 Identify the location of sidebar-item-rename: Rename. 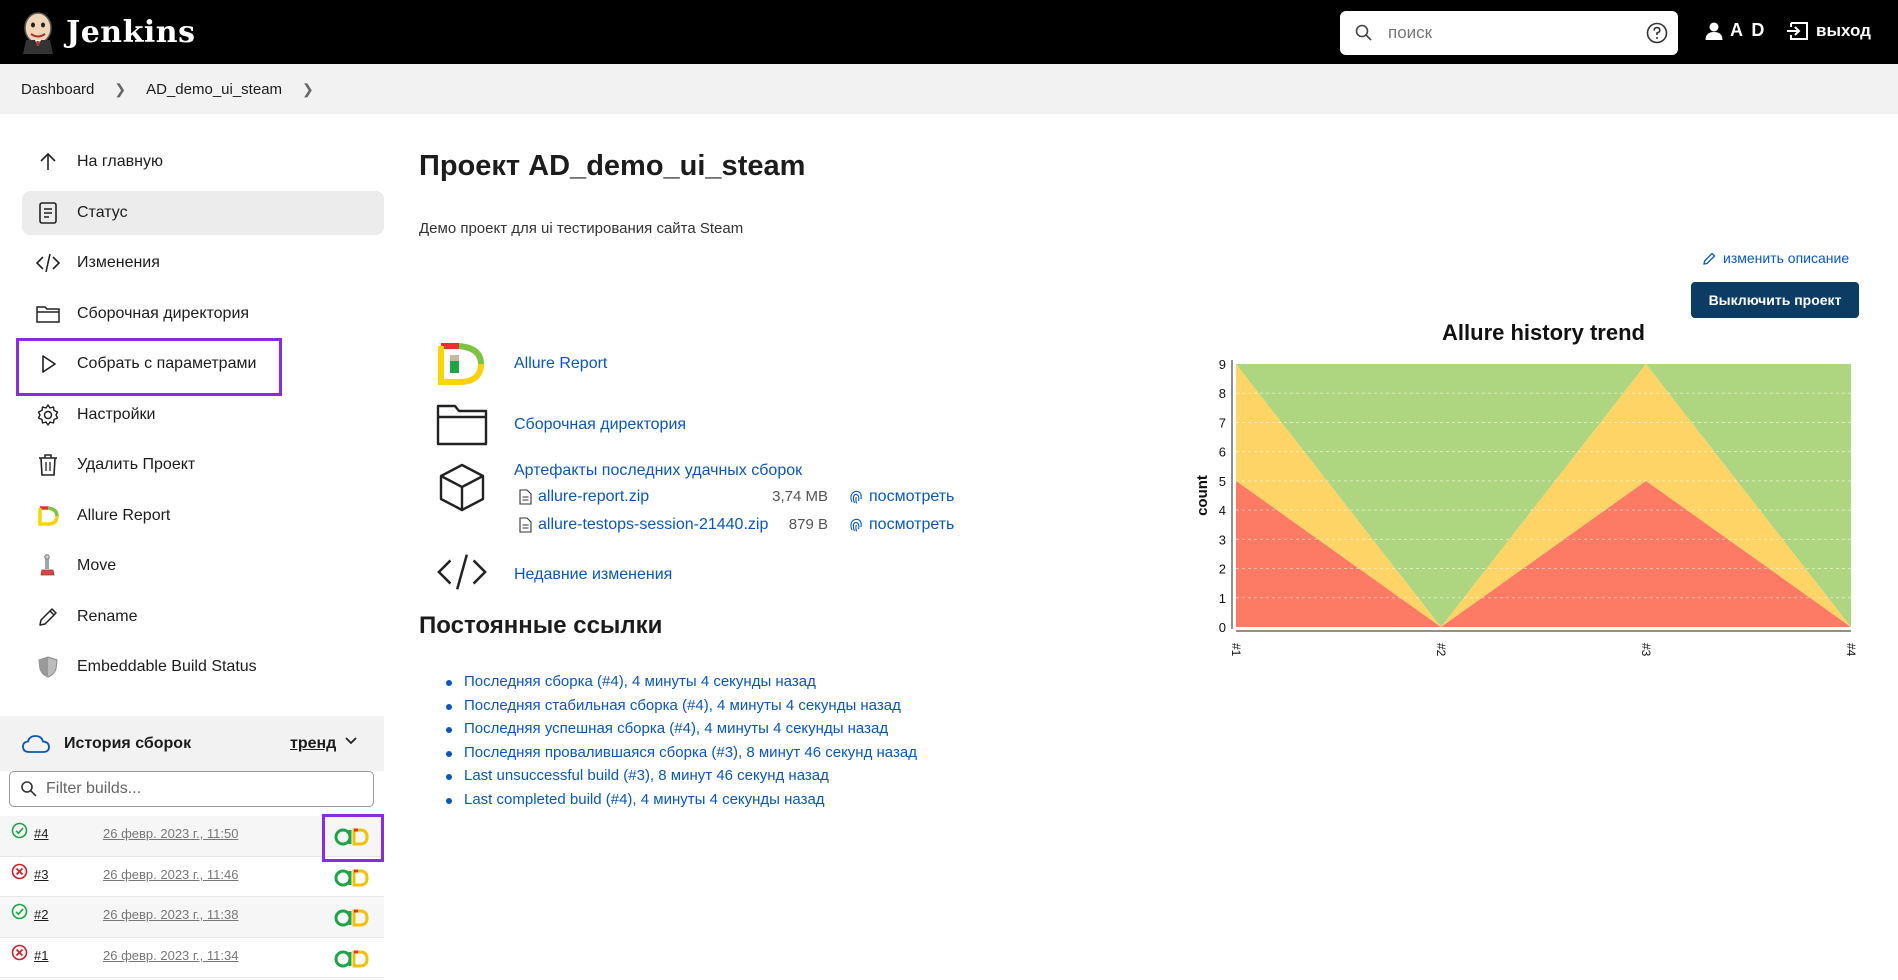
(203, 617).